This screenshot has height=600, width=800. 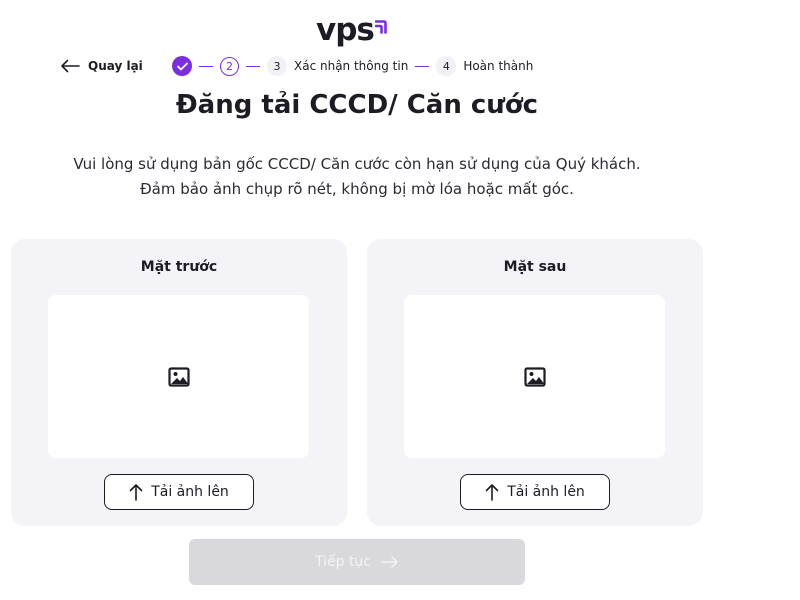 What do you see at coordinates (229, 66) in the screenshot?
I see `step-2-current: 2` at bounding box center [229, 66].